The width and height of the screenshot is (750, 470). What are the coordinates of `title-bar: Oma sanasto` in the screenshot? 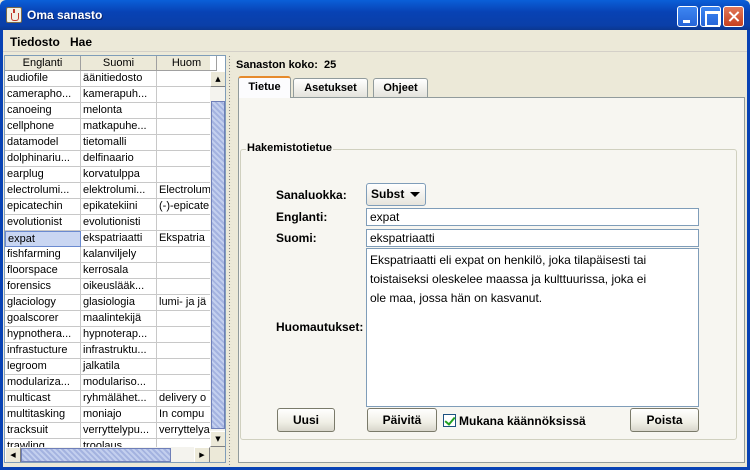 It's located at (375, 15).